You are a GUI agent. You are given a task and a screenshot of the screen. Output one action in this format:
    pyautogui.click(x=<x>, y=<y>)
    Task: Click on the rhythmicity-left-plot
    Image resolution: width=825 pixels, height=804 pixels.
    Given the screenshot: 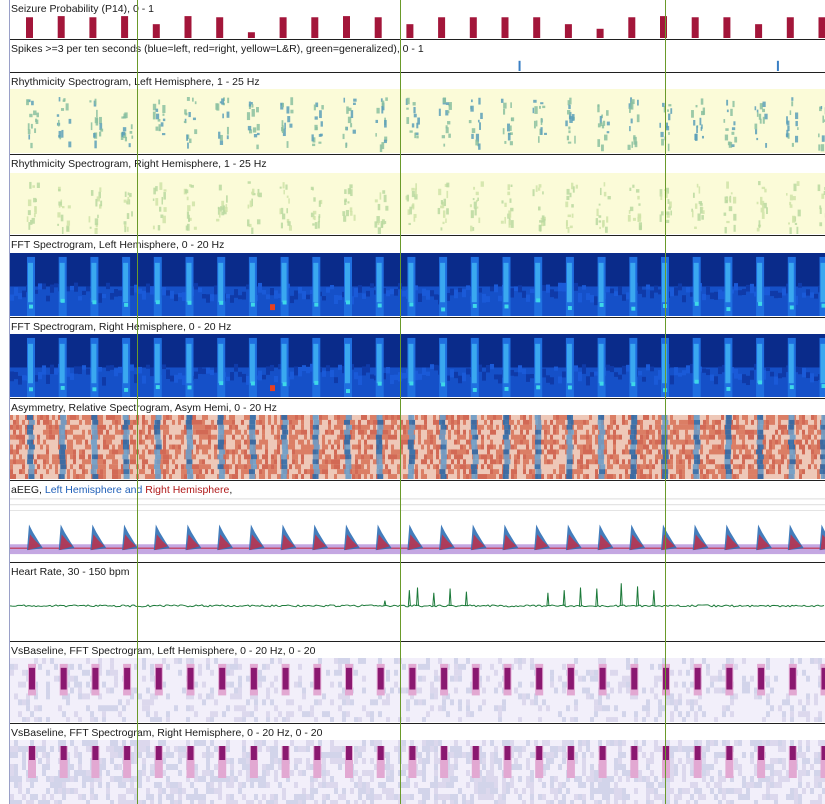 What is the action you would take?
    pyautogui.click(x=417, y=121)
    